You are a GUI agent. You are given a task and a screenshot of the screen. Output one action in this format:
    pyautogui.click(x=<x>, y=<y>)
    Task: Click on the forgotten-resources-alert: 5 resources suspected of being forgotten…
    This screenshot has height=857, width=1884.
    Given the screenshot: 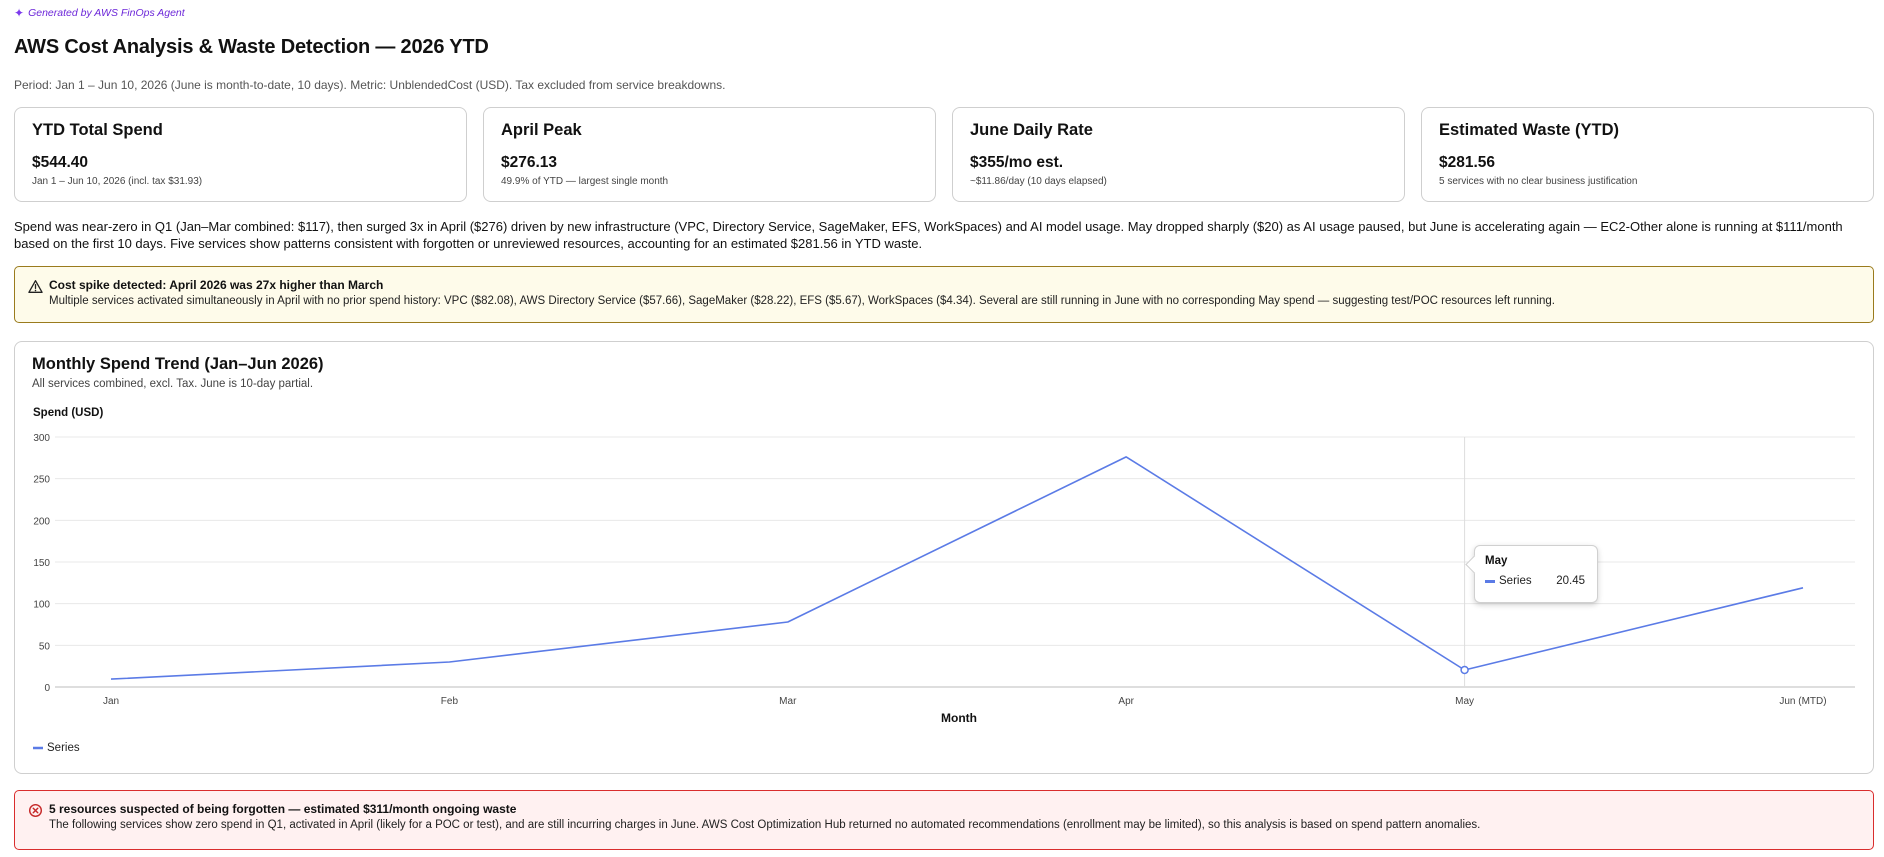 What is the action you would take?
    pyautogui.click(x=944, y=820)
    